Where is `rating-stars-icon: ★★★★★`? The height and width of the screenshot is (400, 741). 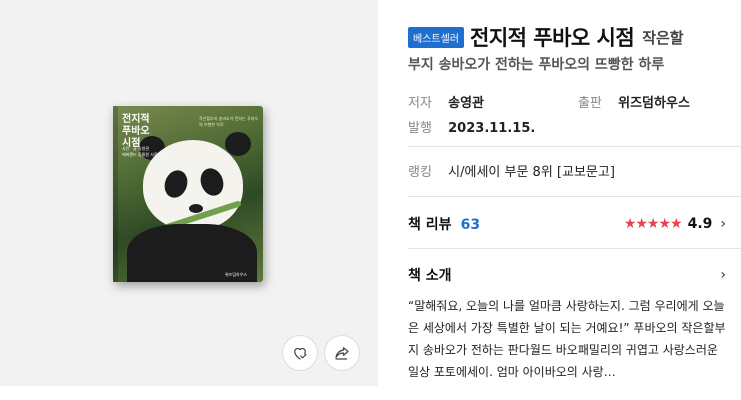 rating-stars-icon: ★★★★★ is located at coordinates (653, 224).